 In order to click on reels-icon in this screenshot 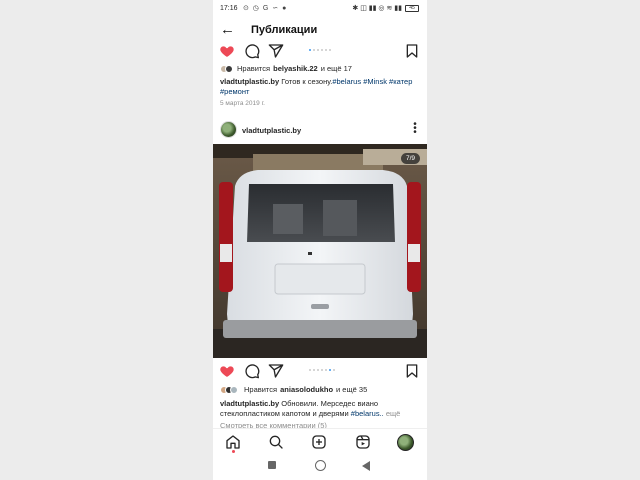, I will do `click(363, 442)`.